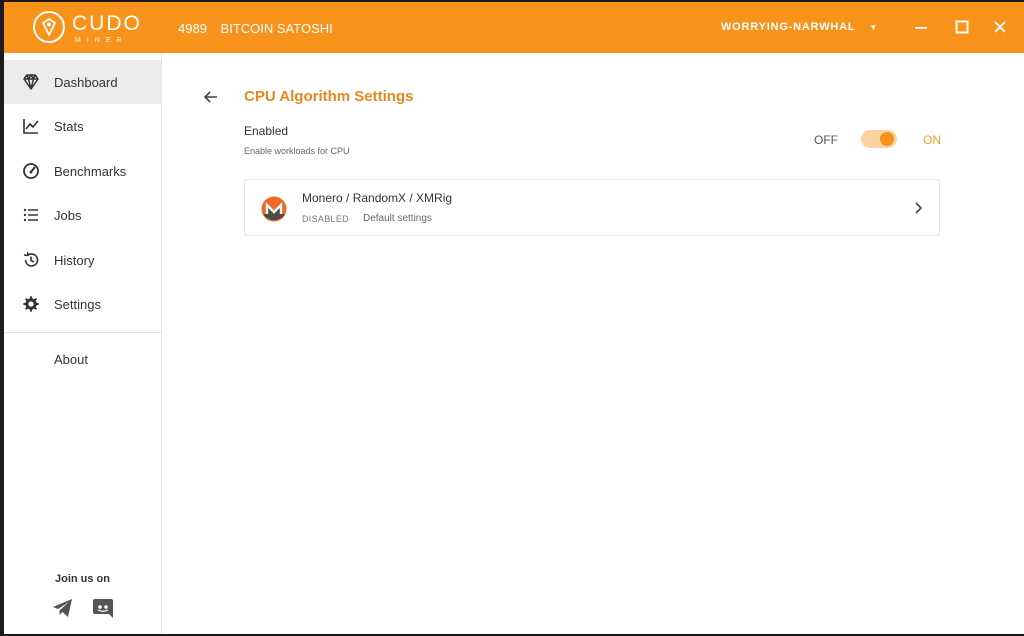 This screenshot has width=1024, height=636. I want to click on list-icon, so click(31, 215).